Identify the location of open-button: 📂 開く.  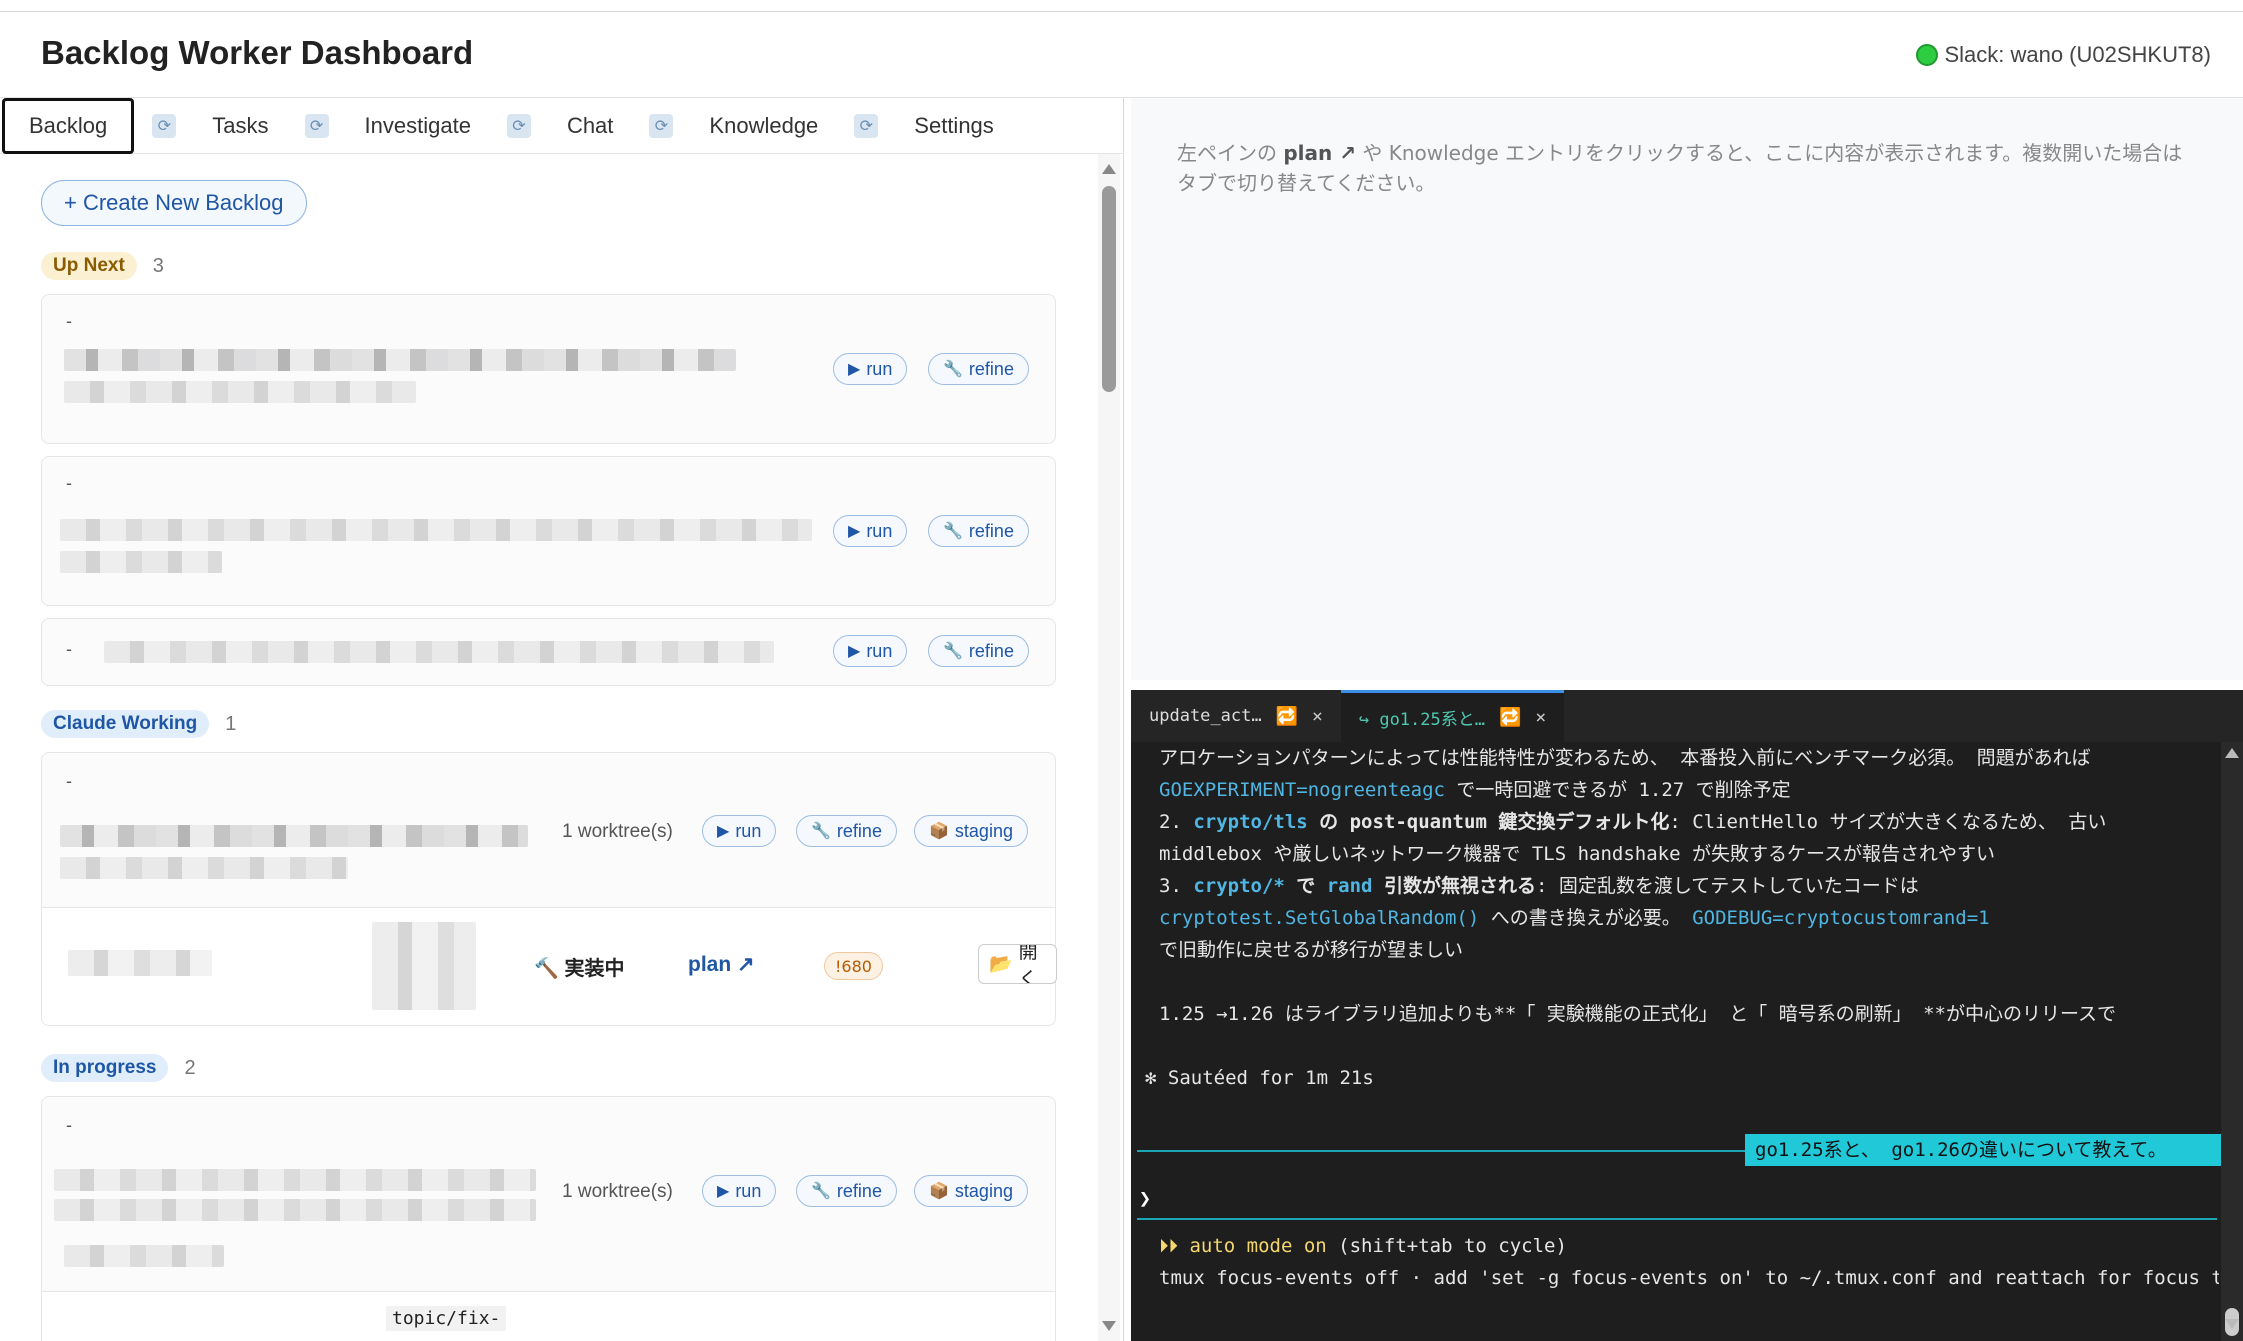
(1017, 964).